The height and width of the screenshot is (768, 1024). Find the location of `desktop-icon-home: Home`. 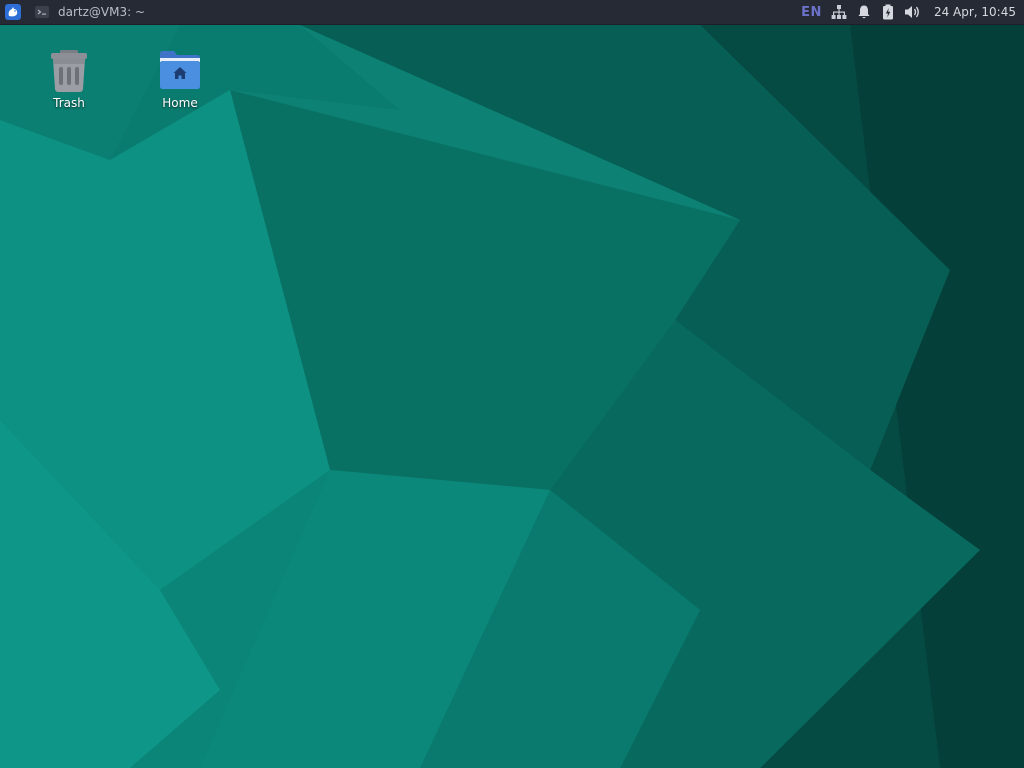

desktop-icon-home: Home is located at coordinates (180, 78).